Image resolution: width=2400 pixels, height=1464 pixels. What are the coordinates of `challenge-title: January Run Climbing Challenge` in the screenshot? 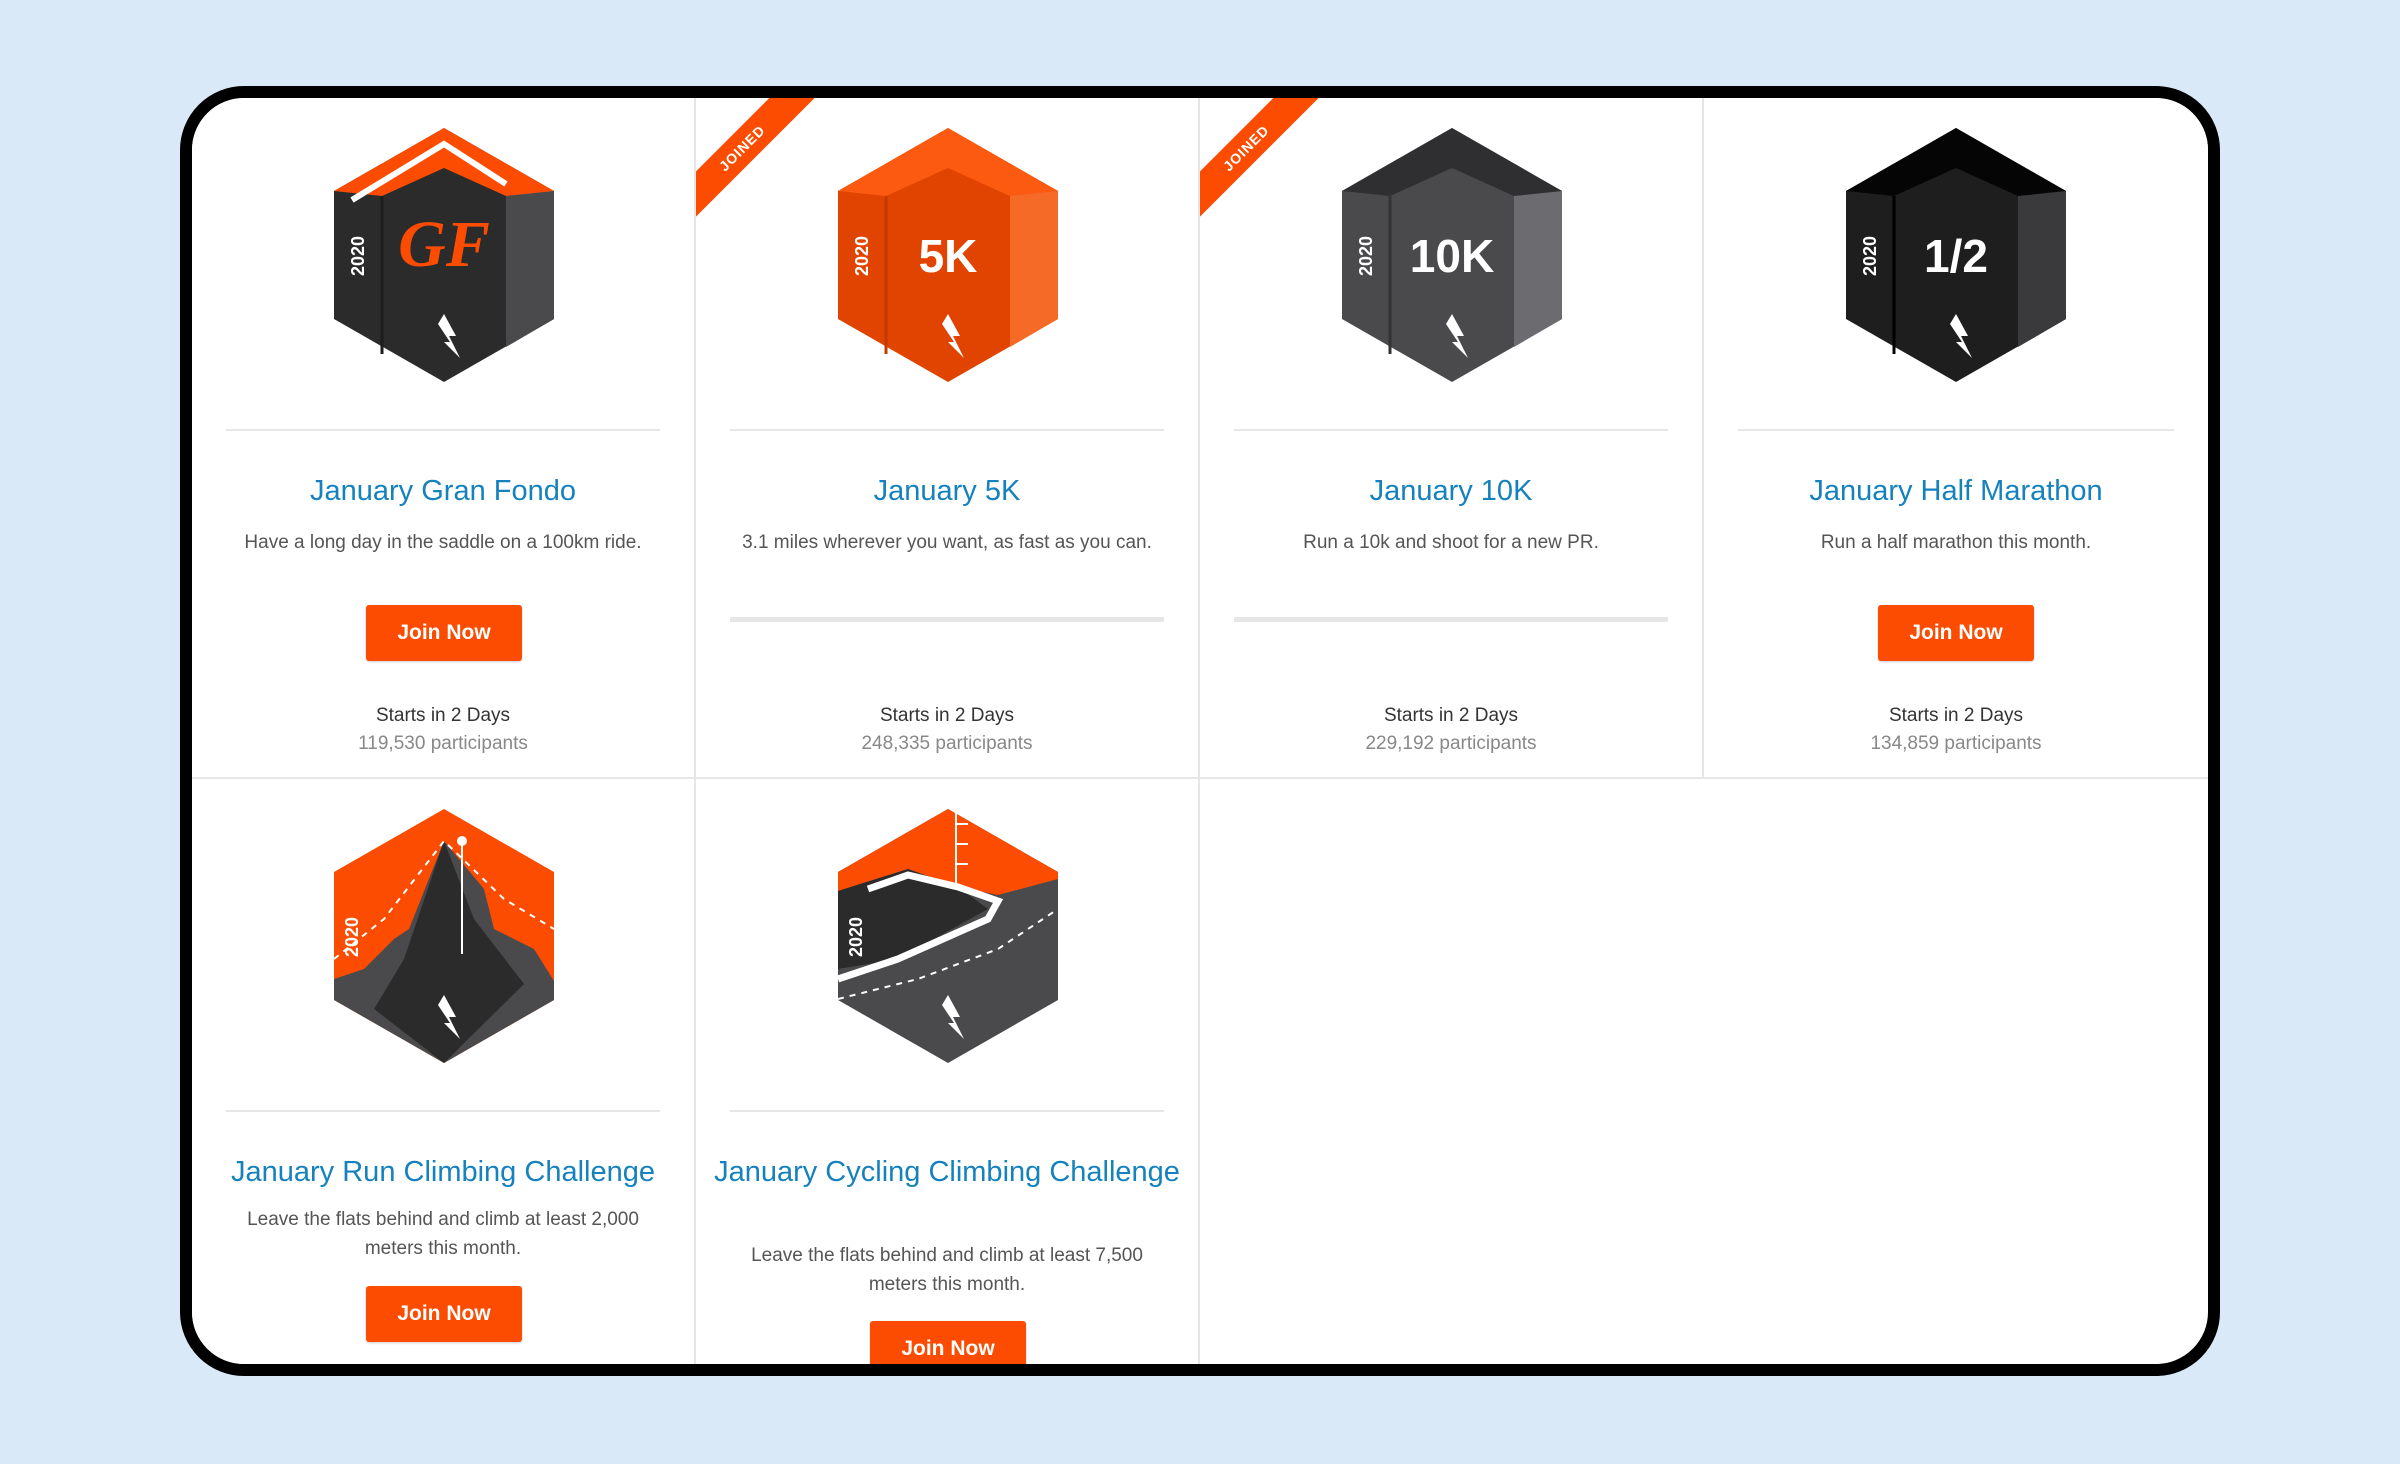 It's located at (443, 1172).